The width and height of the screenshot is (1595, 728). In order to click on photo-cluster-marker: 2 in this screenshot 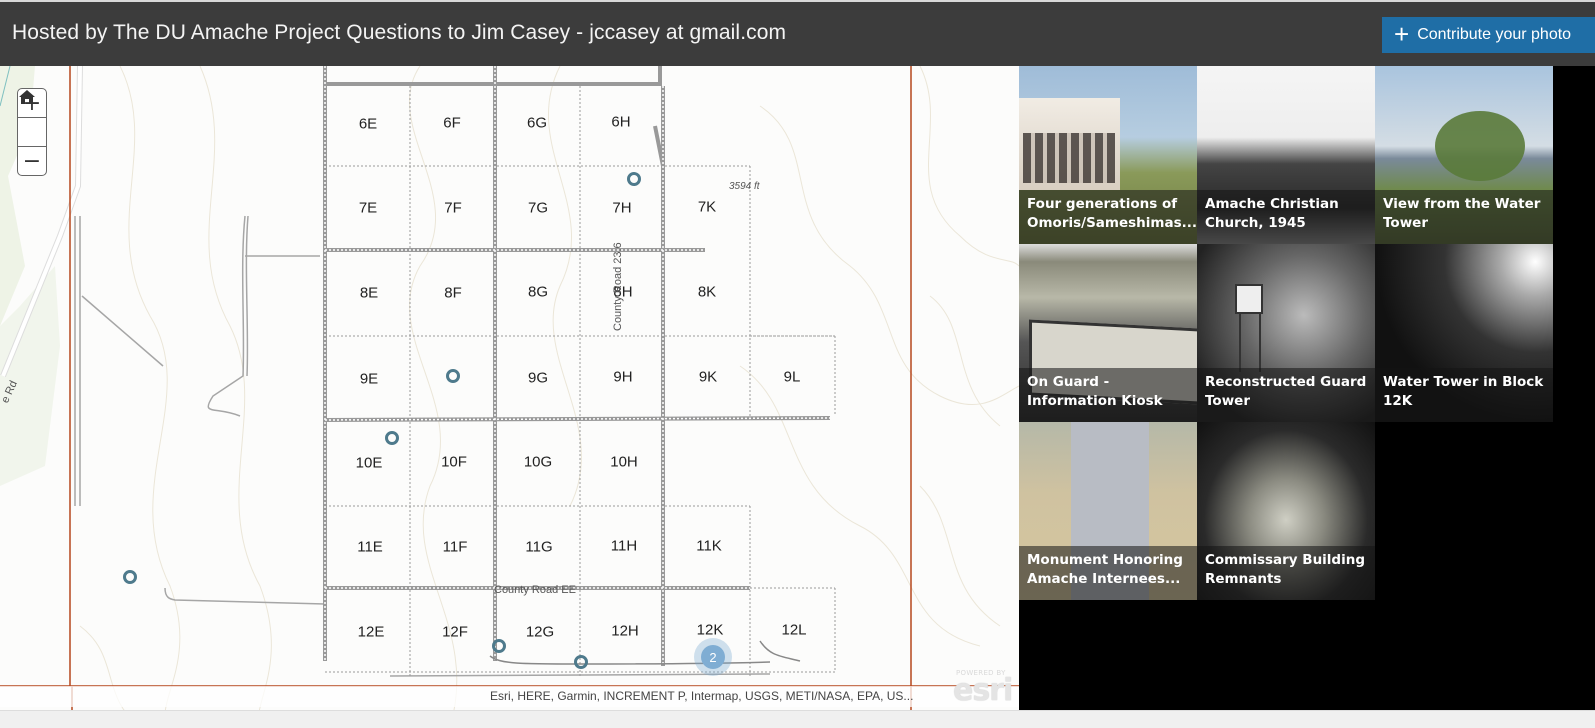, I will do `click(713, 657)`.